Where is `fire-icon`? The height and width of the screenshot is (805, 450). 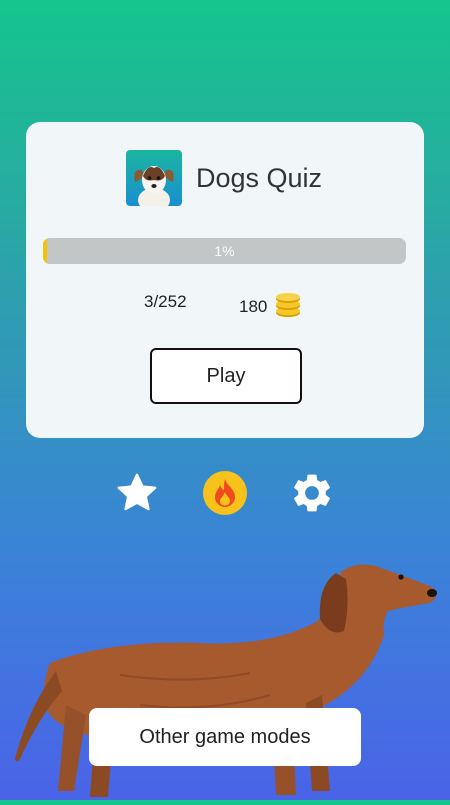
fire-icon is located at coordinates (225, 493).